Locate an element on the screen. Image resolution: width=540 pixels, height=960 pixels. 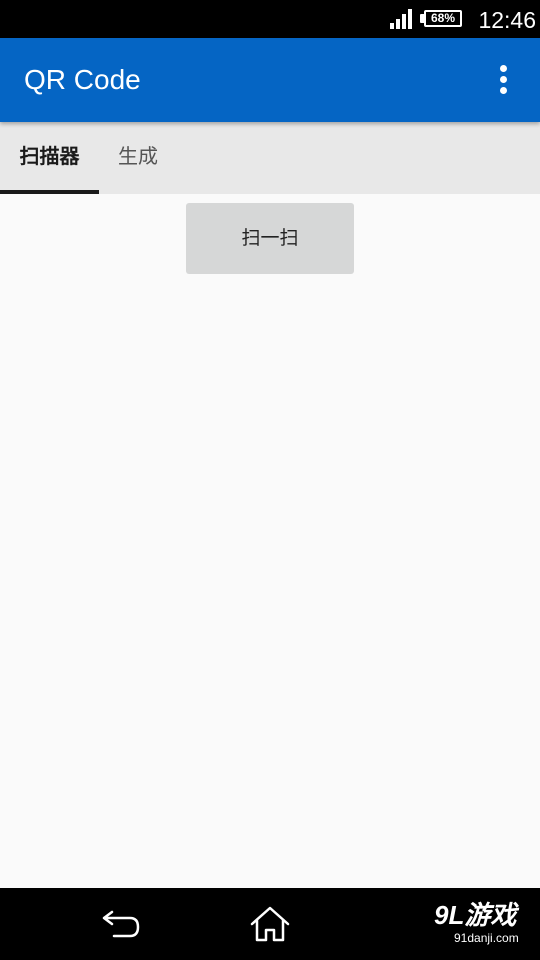
battery-percent: 68% is located at coordinates (443, 18).